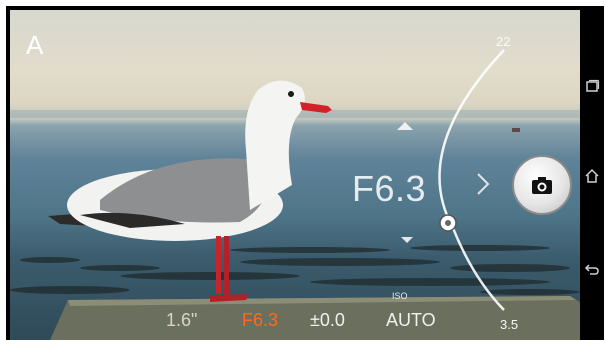 This screenshot has height=346, width=606. What do you see at coordinates (483, 184) in the screenshot?
I see `chevron-right-icon` at bounding box center [483, 184].